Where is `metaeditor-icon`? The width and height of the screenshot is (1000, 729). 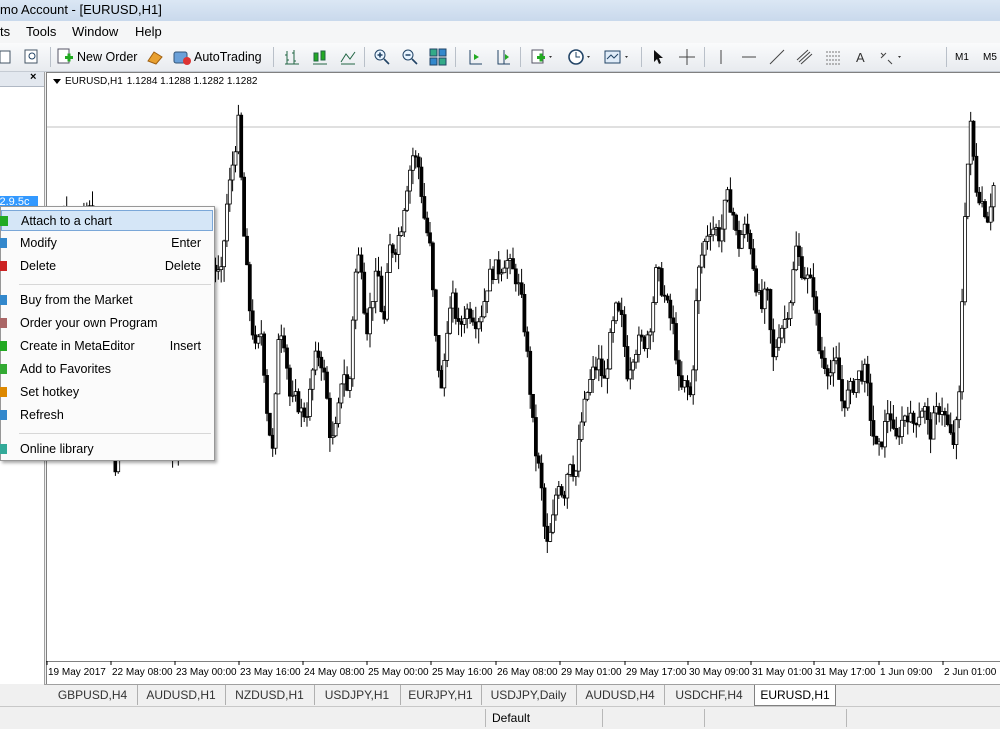
metaeditor-icon is located at coordinates (155, 57).